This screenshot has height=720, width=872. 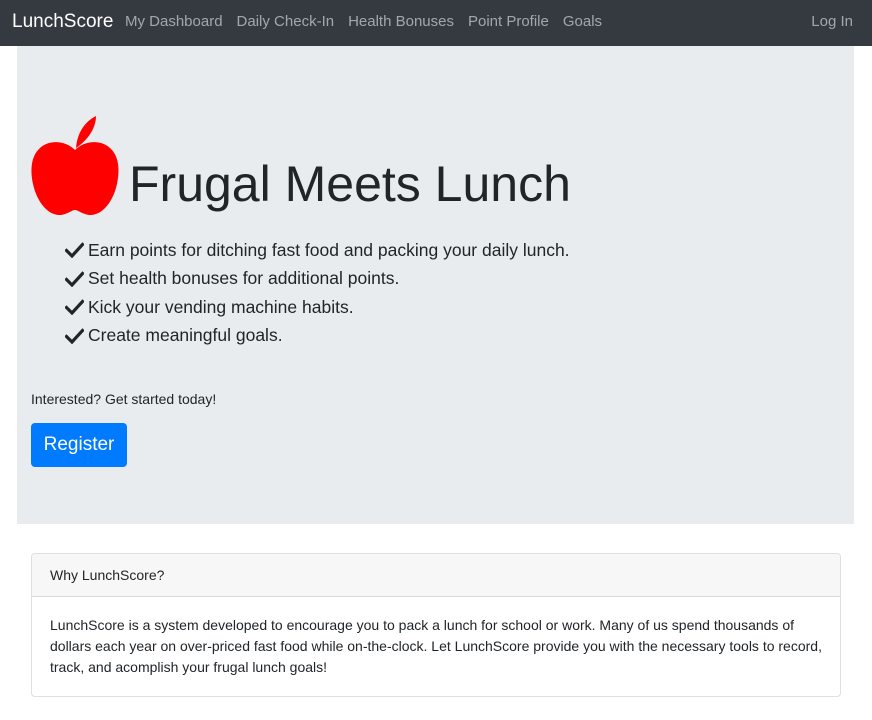 What do you see at coordinates (79, 445) in the screenshot?
I see `register-button: Register` at bounding box center [79, 445].